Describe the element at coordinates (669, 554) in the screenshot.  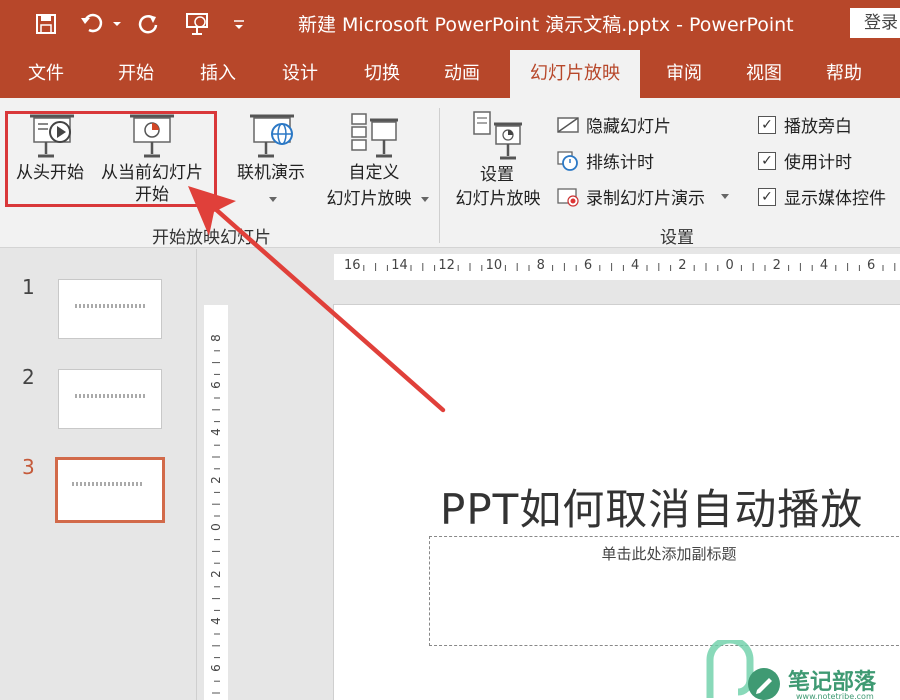
I see `subtitle-placeholder-text: 单击此处添加副标题` at that location.